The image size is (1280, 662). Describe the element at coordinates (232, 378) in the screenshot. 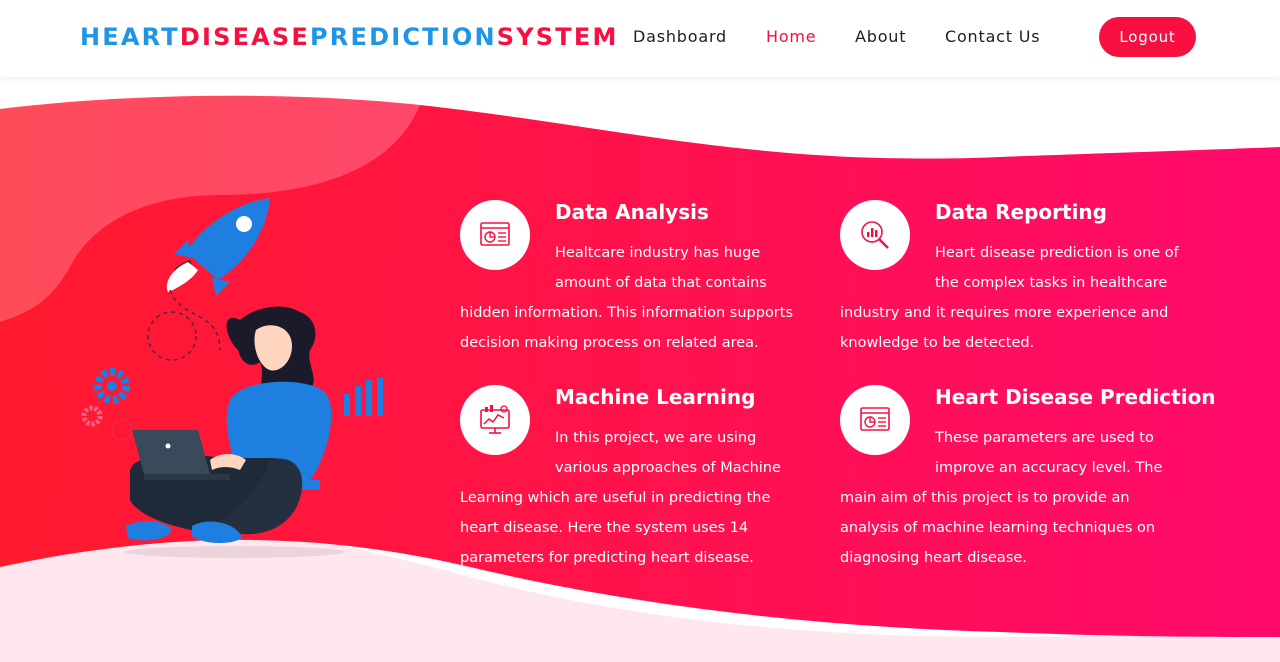

I see `person-with-laptop-illustration` at that location.